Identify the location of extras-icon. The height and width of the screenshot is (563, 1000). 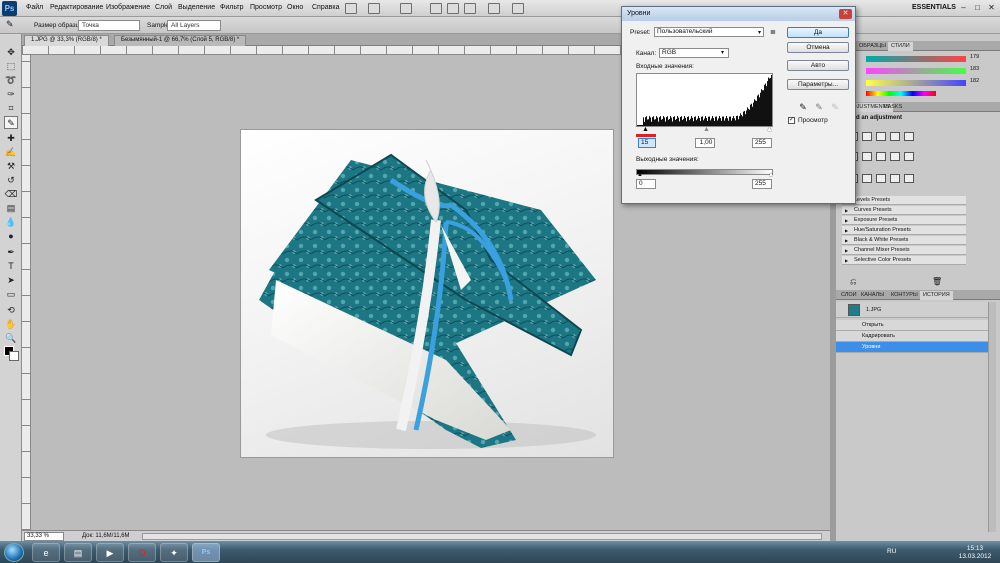
(494, 8).